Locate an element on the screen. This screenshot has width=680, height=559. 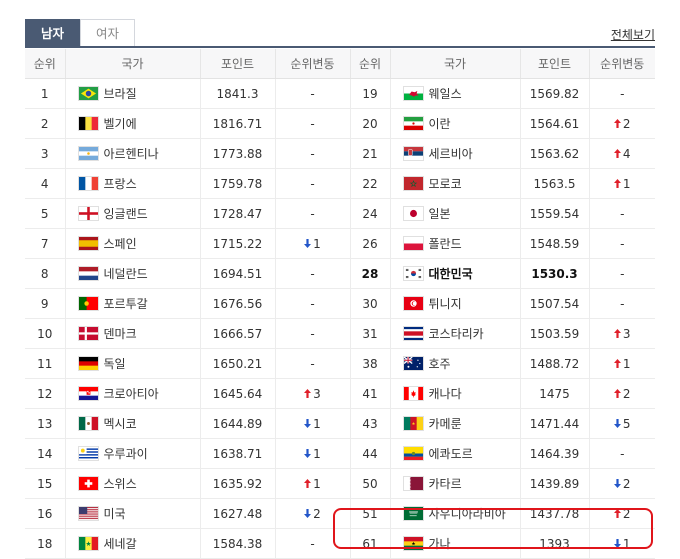
rank-cell: 38 is located at coordinates (369, 363).